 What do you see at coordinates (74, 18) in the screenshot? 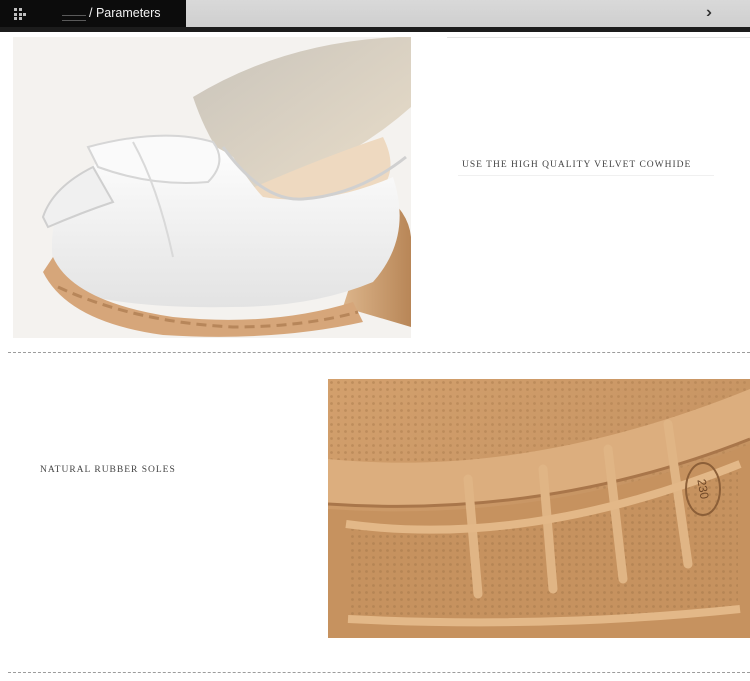
I see `bar-icon` at bounding box center [74, 18].